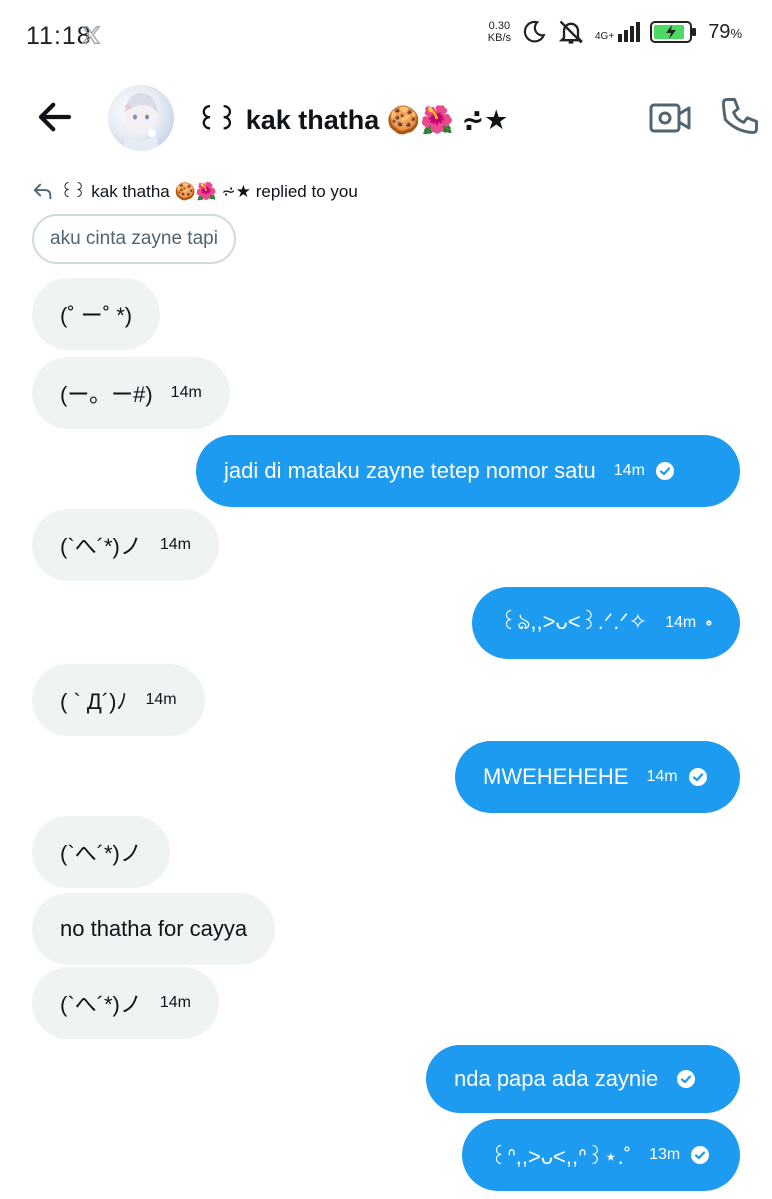 Image resolution: width=772 pixels, height=1199 pixels. Describe the element at coordinates (106, 394) in the screenshot. I see `message-text: (ー。ー#)` at that location.